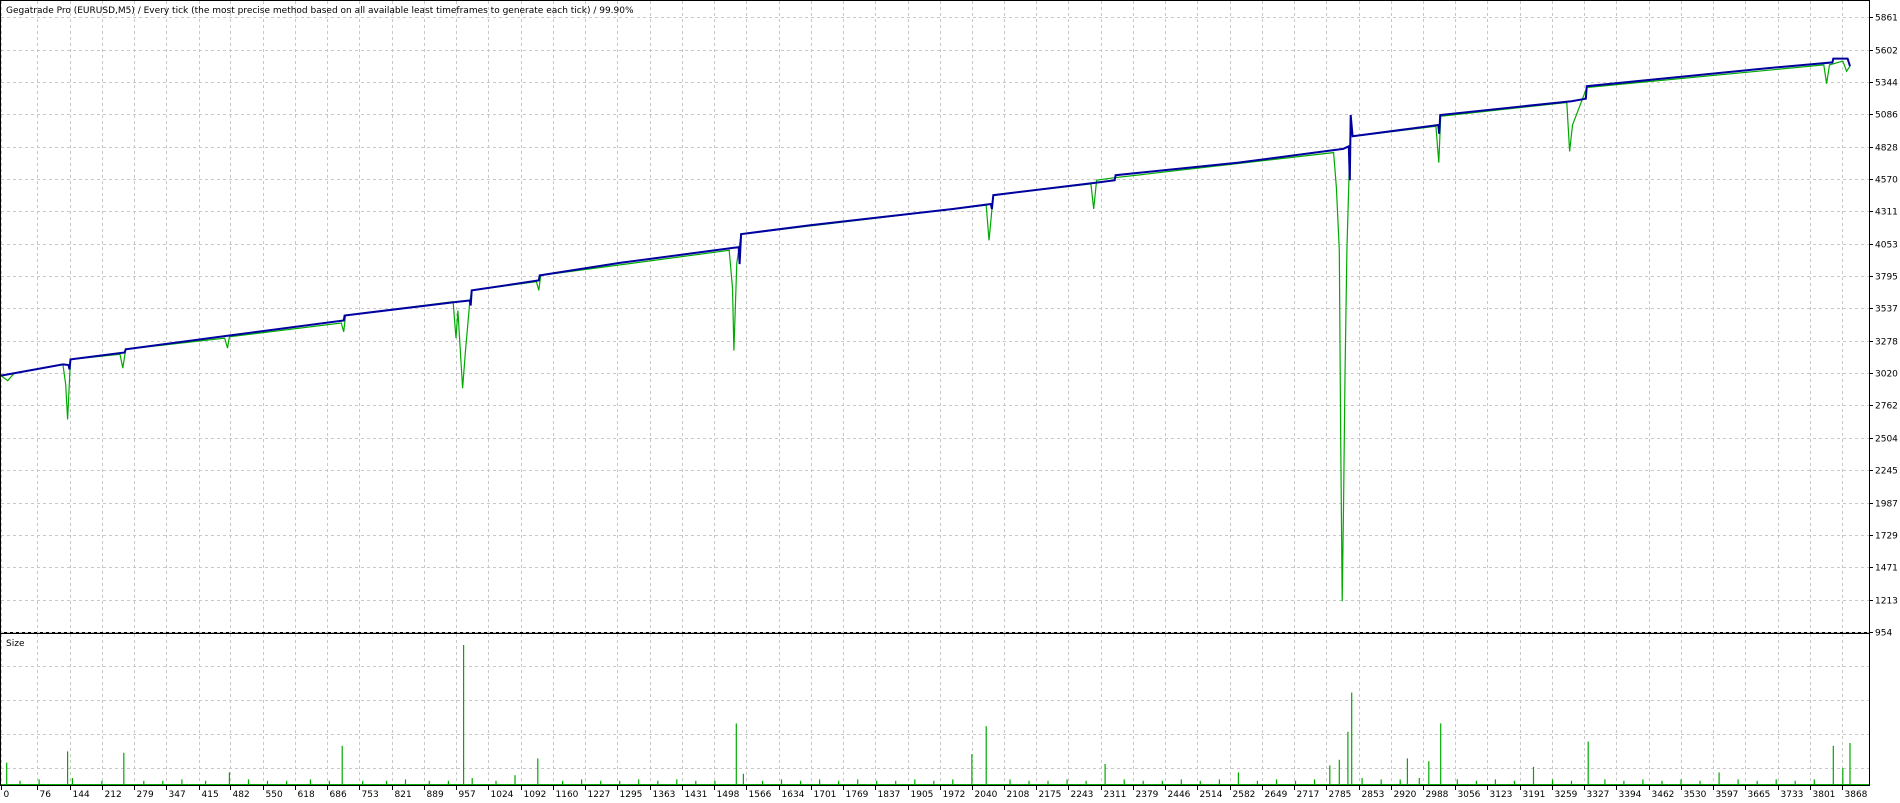  What do you see at coordinates (1630, 794) in the screenshot?
I see `x-tick-label: 3394` at bounding box center [1630, 794].